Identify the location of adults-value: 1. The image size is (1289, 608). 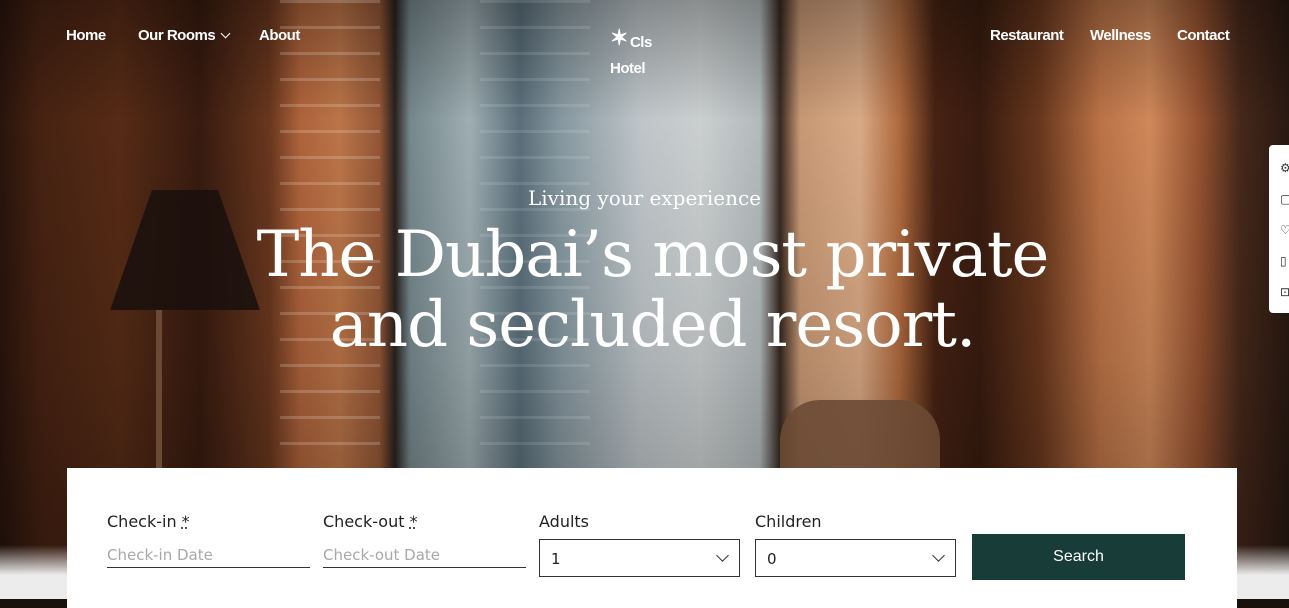
(556, 559).